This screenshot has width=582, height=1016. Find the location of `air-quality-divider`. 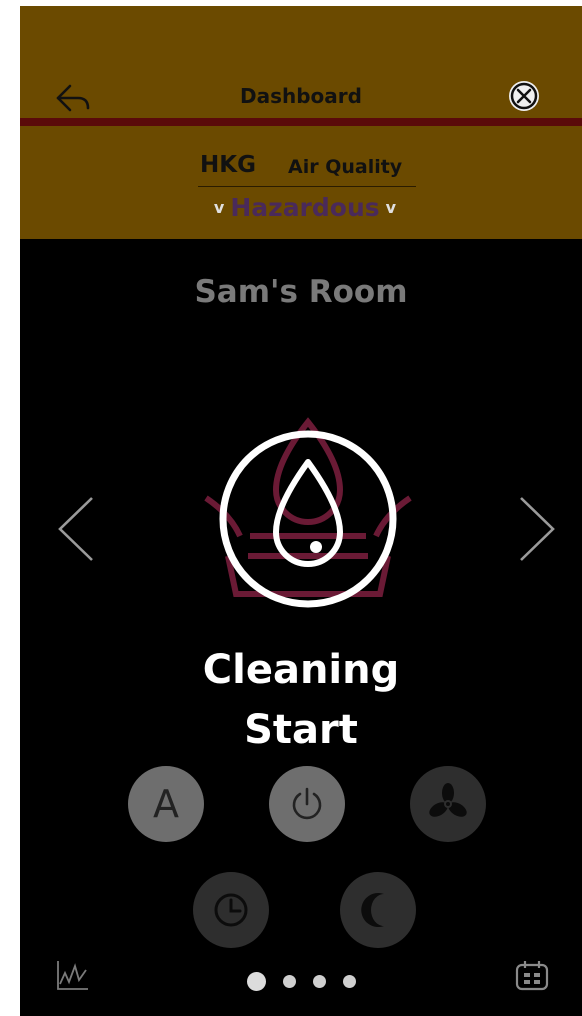

air-quality-divider is located at coordinates (307, 186).